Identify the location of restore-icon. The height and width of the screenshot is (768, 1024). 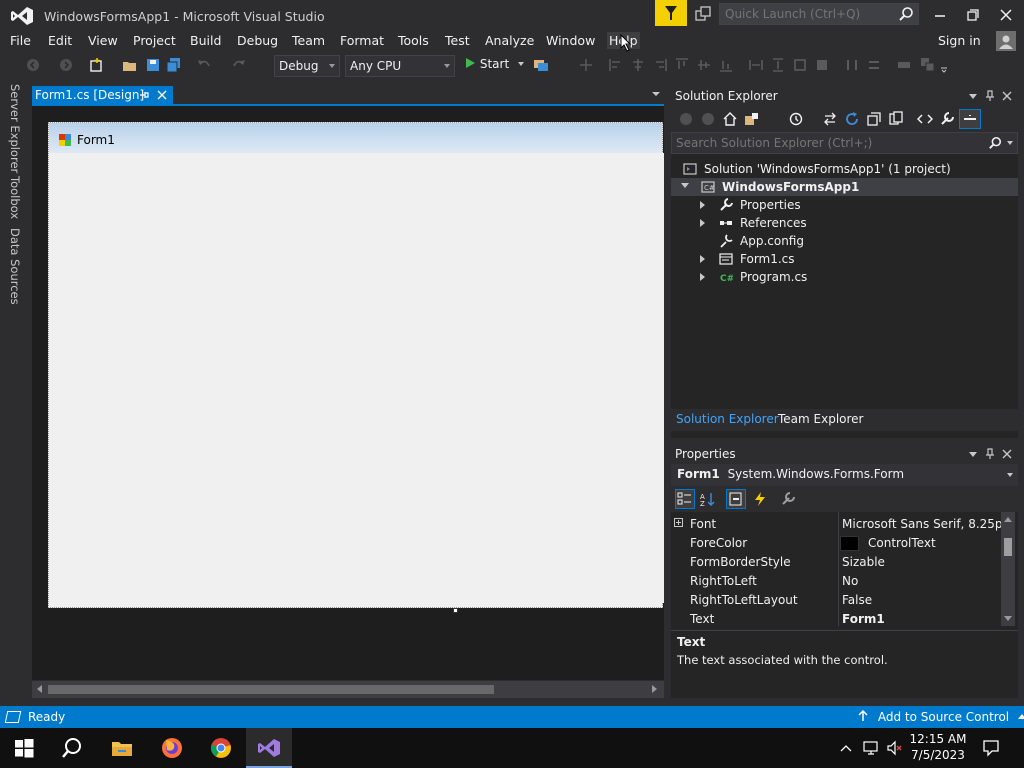
(973, 15).